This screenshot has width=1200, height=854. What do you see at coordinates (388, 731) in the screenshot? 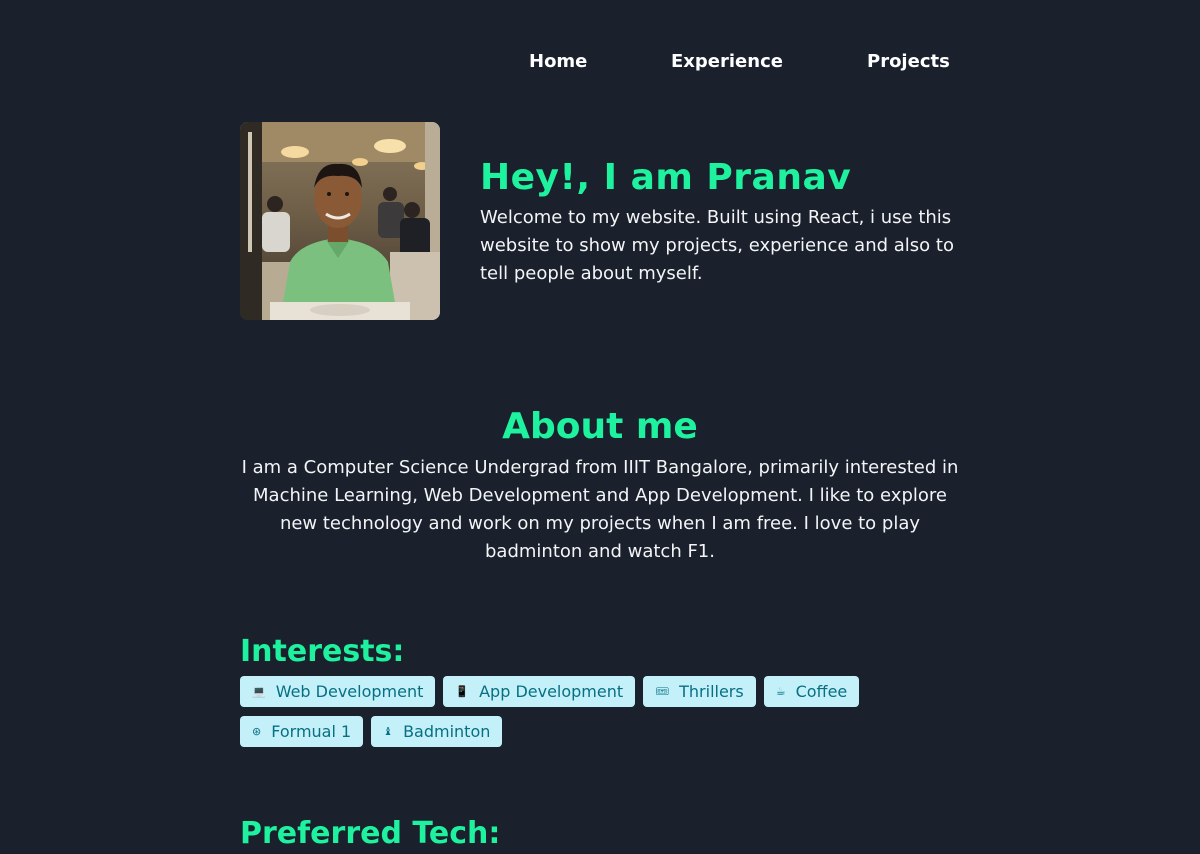
I see `badminton-icon: ♝` at bounding box center [388, 731].